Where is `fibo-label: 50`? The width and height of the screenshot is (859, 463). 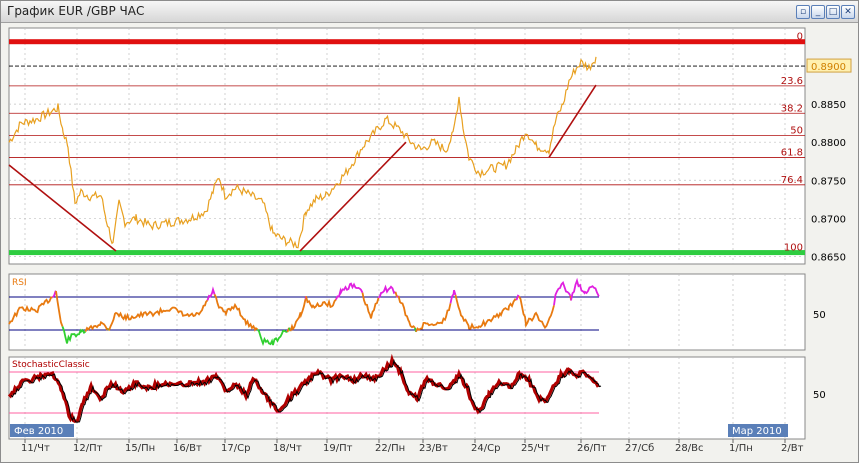
fibo-label: 50 is located at coordinates (796, 130).